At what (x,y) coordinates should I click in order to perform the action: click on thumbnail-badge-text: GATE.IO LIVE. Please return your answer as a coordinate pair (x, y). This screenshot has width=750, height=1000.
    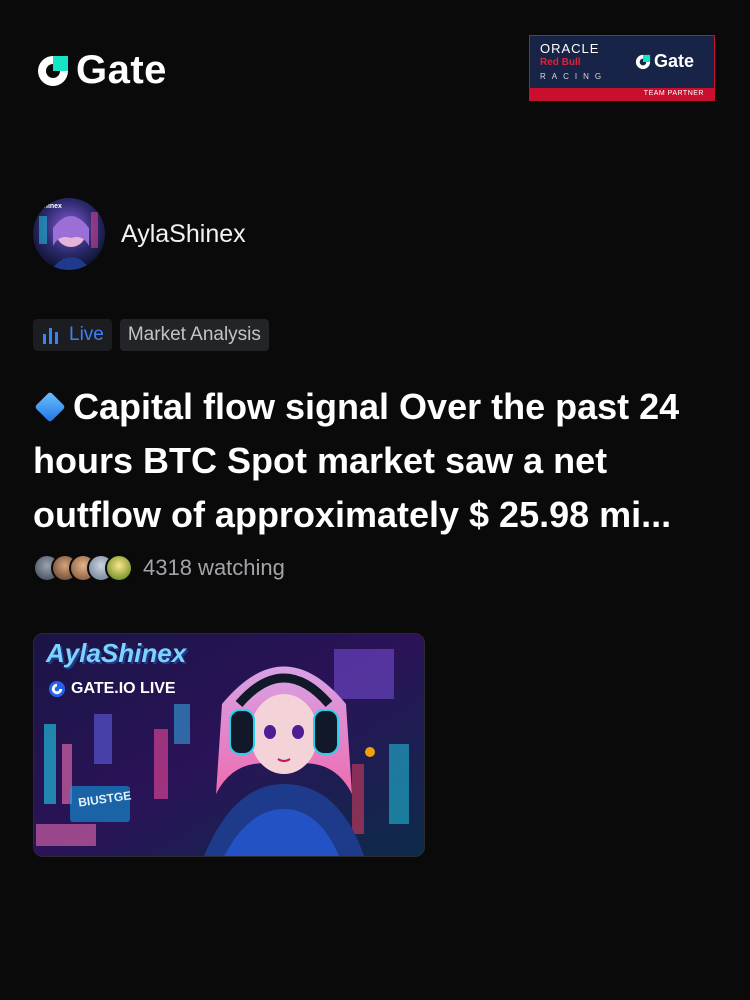
    Looking at the image, I should click on (123, 688).